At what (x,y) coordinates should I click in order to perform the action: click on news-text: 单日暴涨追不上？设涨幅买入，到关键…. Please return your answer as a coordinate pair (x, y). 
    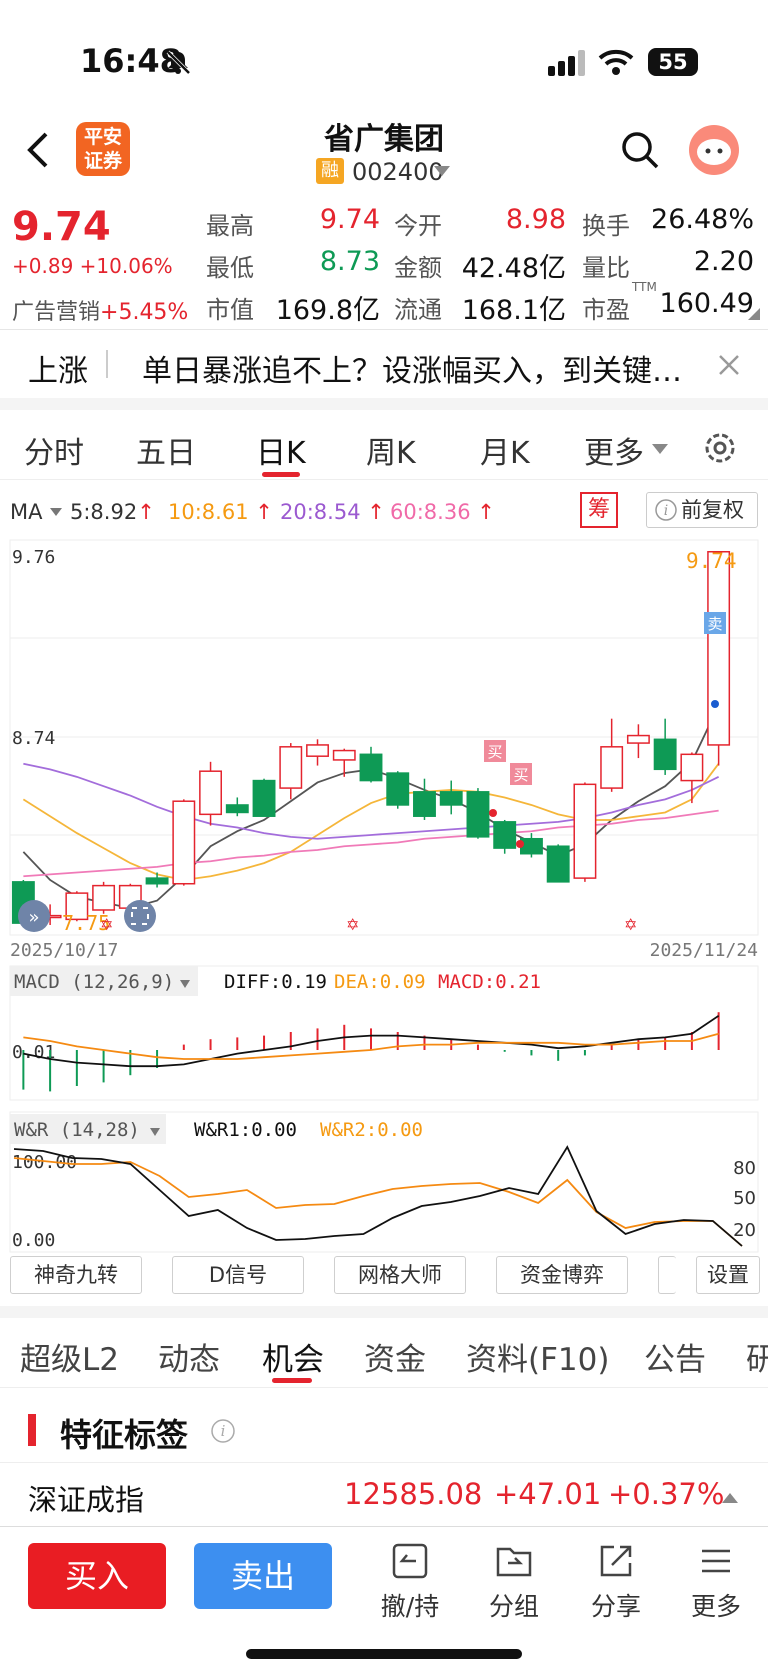
    Looking at the image, I should click on (422, 368).